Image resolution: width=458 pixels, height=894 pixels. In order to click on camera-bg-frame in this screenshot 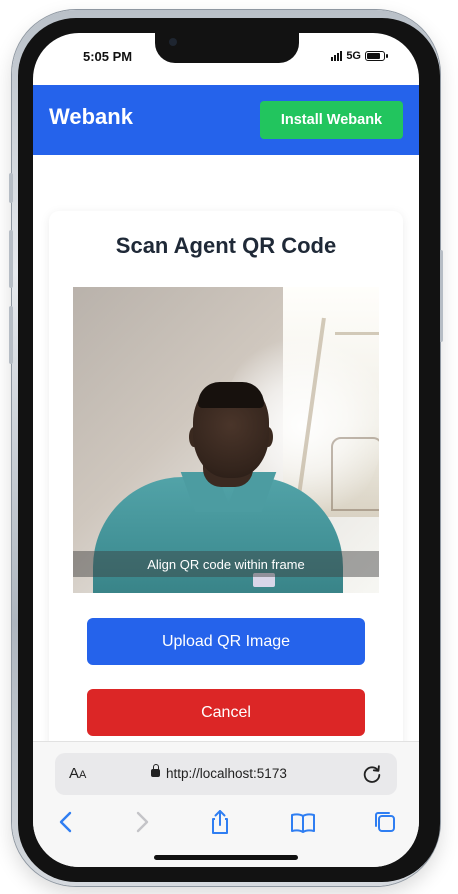, I will do `click(357, 333)`.